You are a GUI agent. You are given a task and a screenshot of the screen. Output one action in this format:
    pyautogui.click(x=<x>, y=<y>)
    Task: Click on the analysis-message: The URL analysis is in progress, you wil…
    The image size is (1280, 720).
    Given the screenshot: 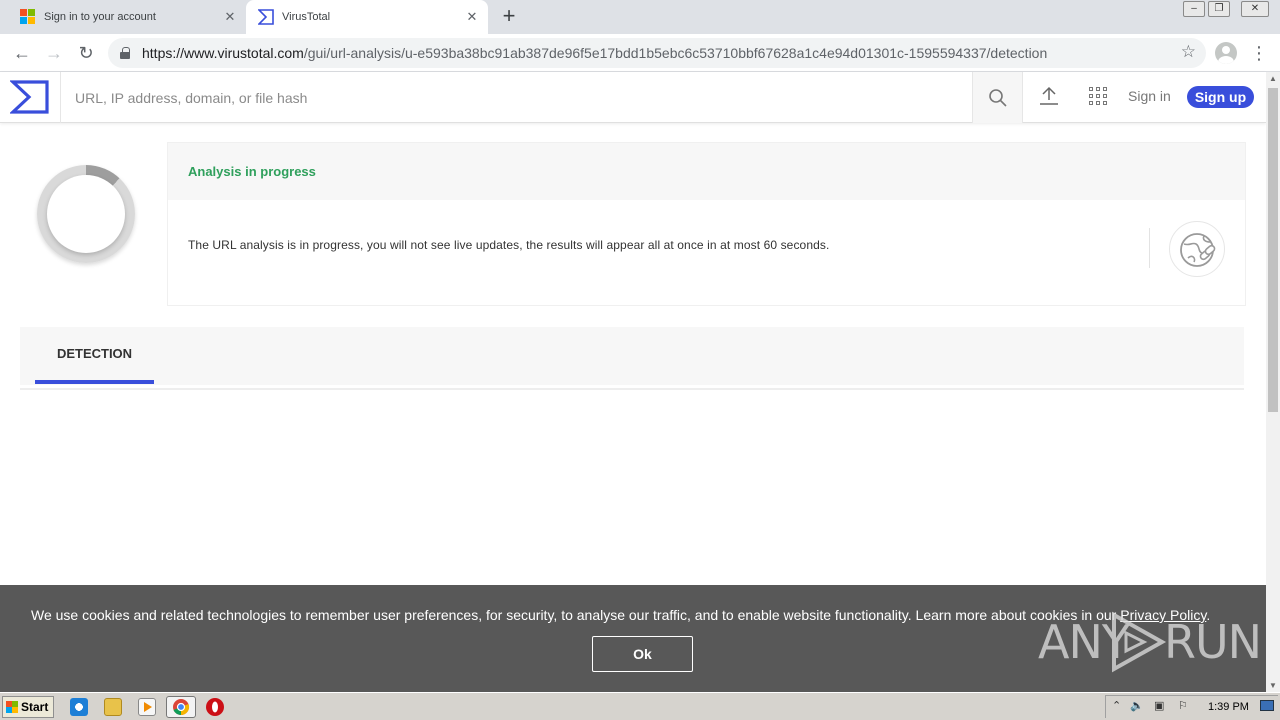 What is the action you would take?
    pyautogui.click(x=509, y=245)
    